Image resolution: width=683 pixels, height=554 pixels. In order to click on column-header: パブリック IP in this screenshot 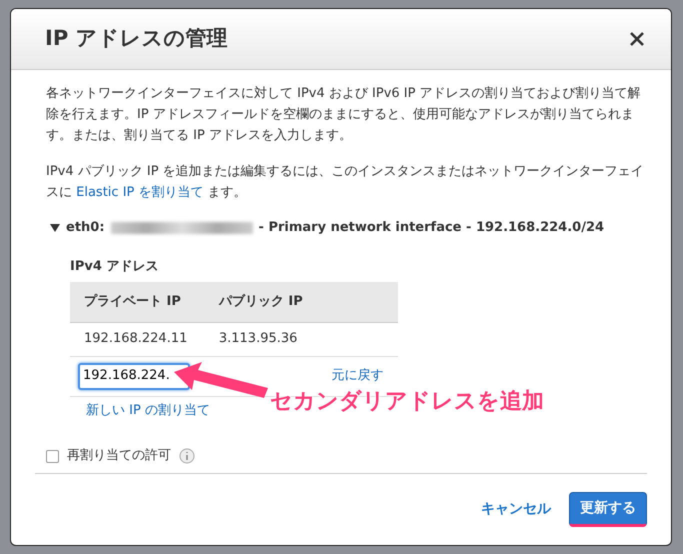, I will do `click(261, 302)`.